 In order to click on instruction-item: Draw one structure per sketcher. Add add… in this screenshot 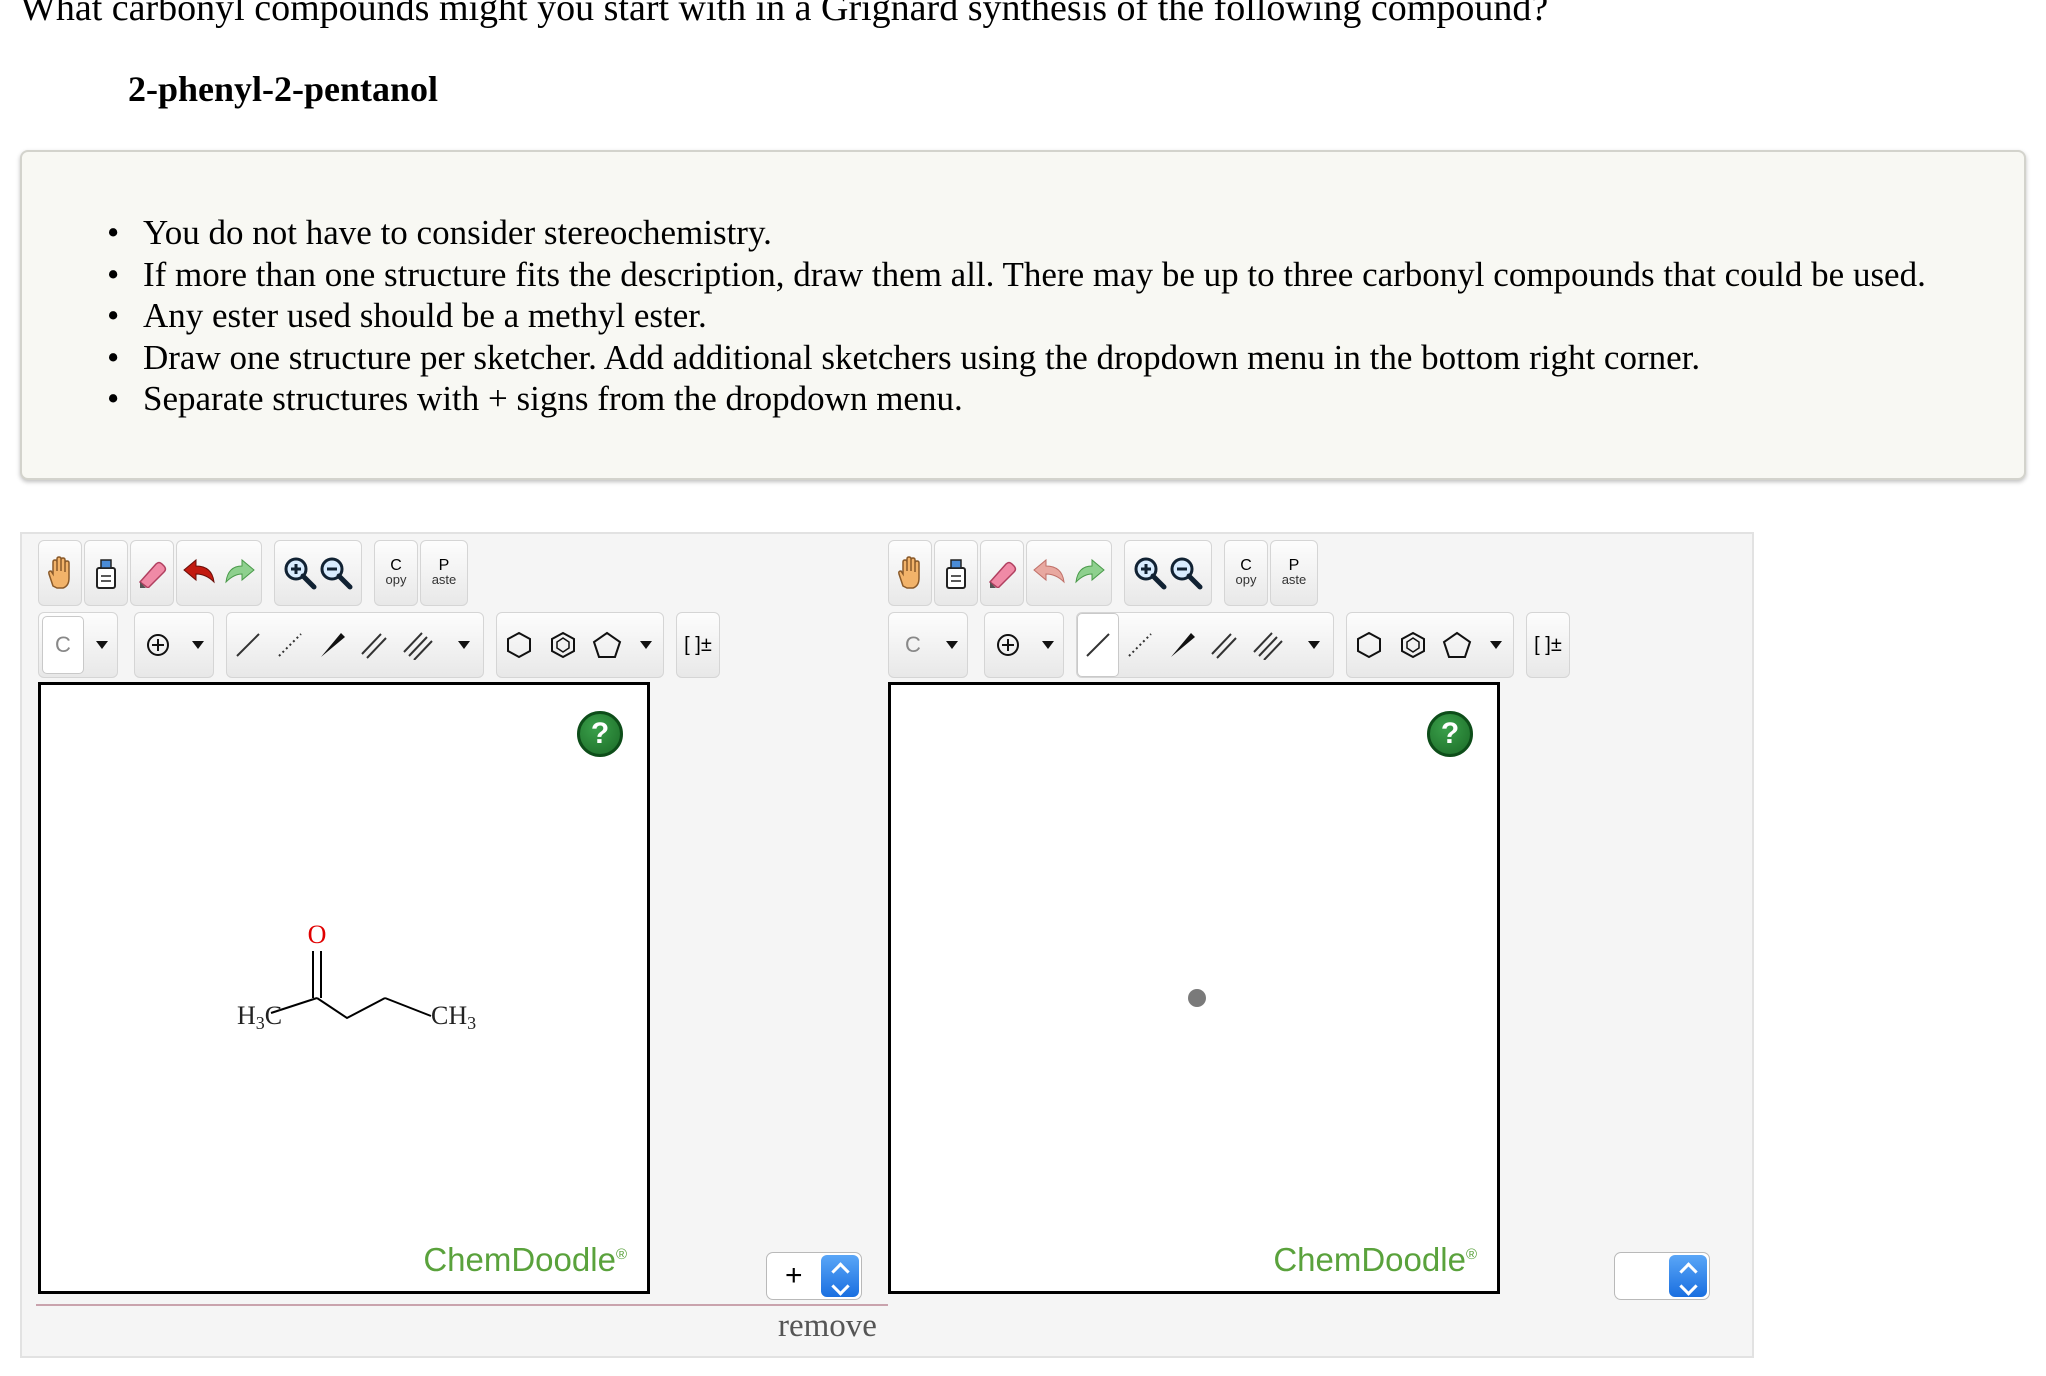, I will do `click(1016, 358)`.